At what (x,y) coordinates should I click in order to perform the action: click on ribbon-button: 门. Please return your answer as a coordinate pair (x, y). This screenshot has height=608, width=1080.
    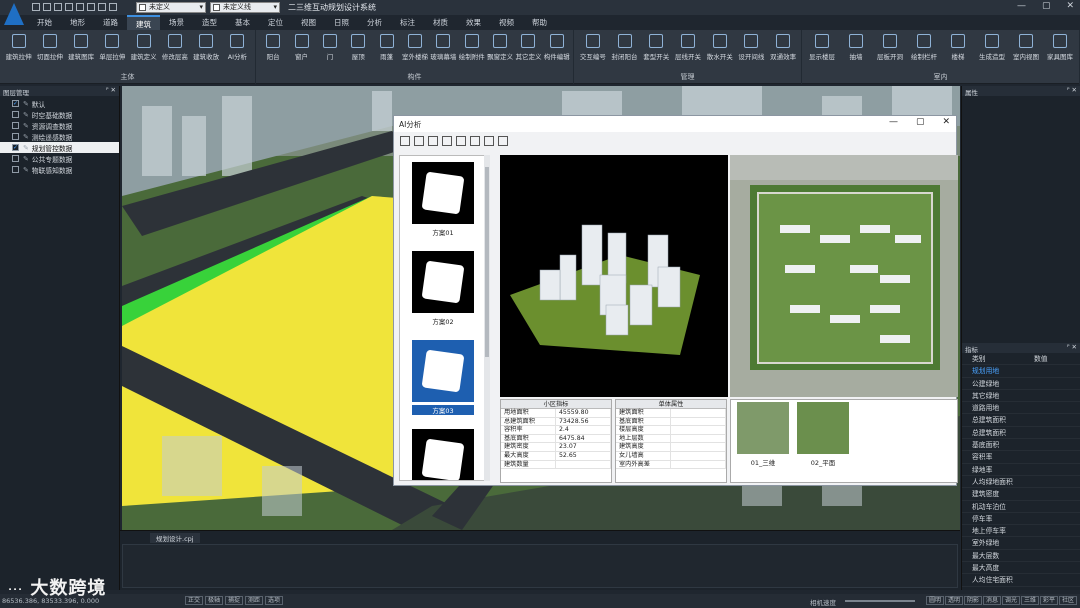
    Looking at the image, I should click on (330, 47).